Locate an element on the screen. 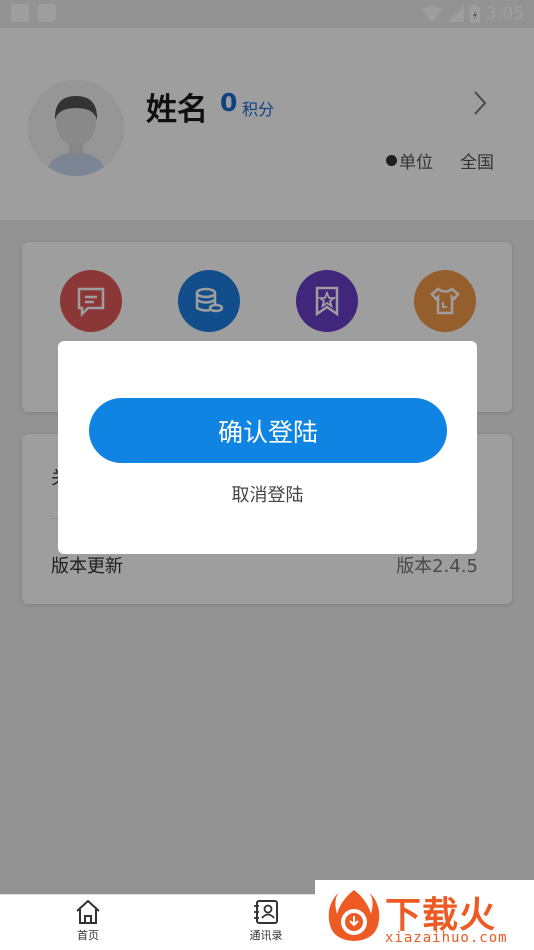 The width and height of the screenshot is (534, 950). confirm-logout-button: 确认登陆 is located at coordinates (268, 430).